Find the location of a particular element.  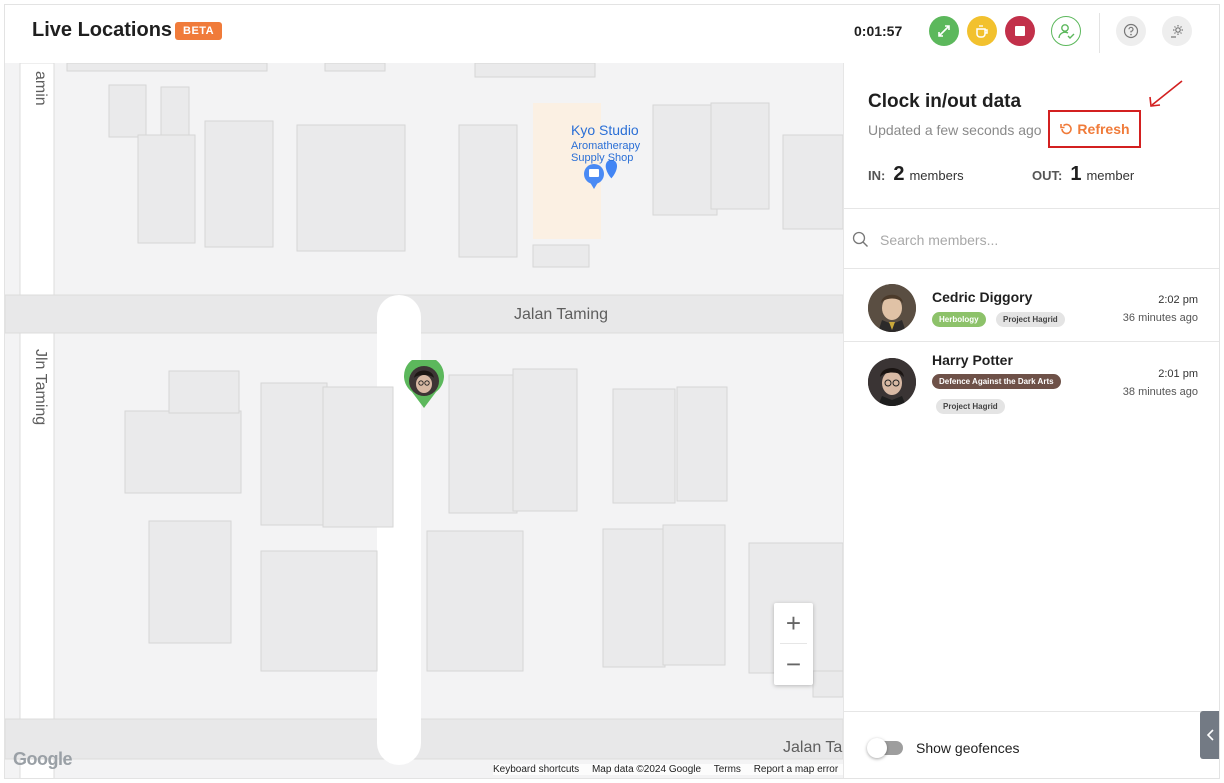

zoom-in-button: + is located at coordinates (793, 623).